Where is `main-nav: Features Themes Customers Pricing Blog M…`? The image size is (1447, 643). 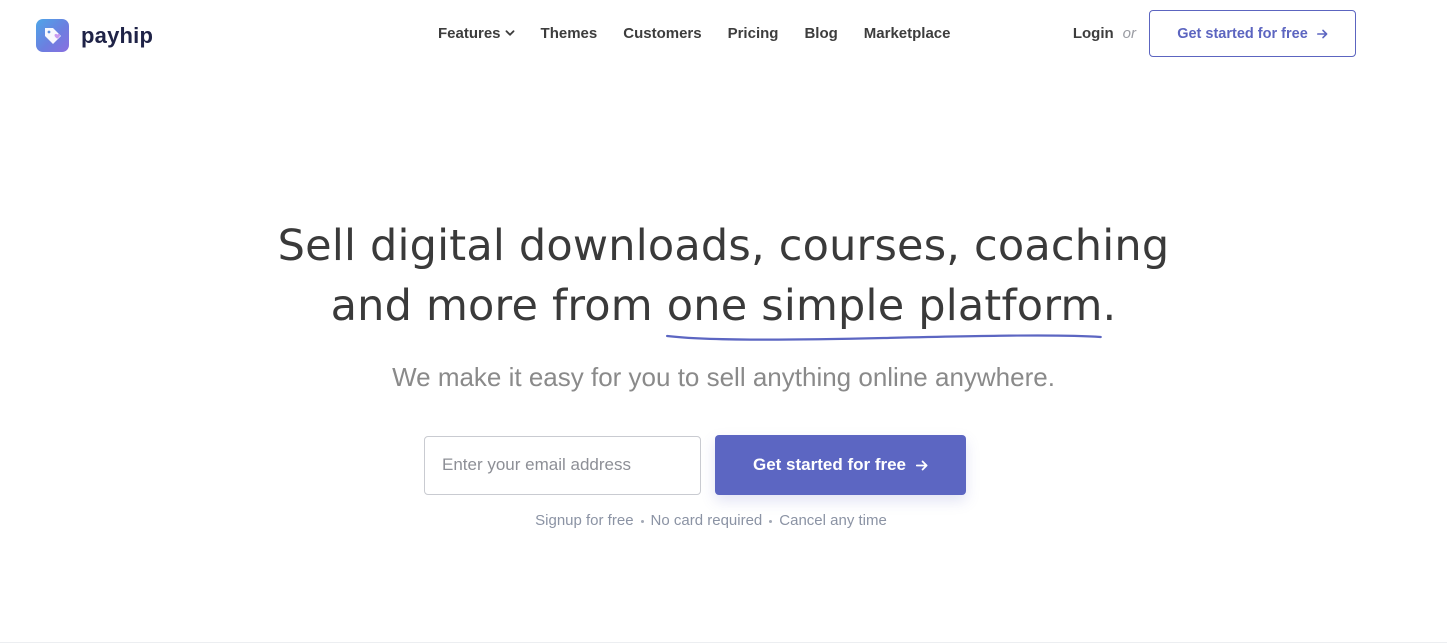 main-nav: Features Themes Customers Pricing Blog M… is located at coordinates (694, 33).